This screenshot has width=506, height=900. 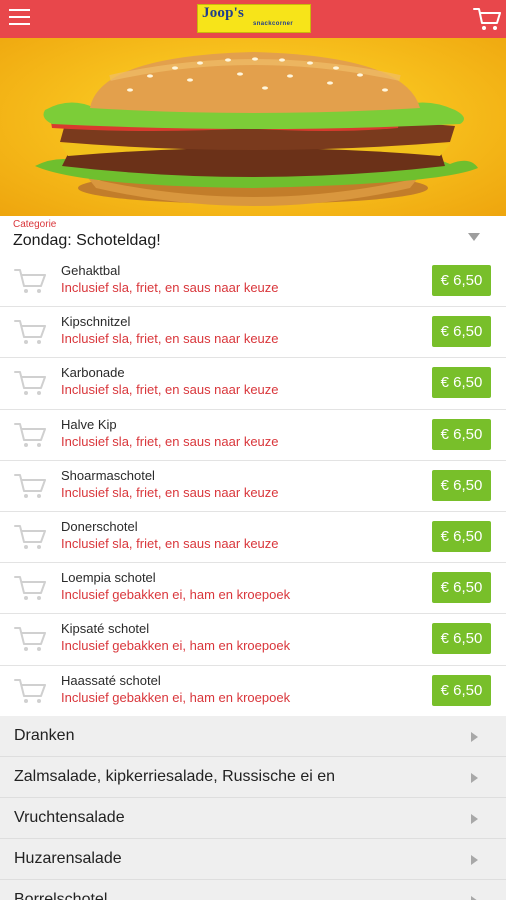 I want to click on product-name: Gehaktbal, so click(x=91, y=270).